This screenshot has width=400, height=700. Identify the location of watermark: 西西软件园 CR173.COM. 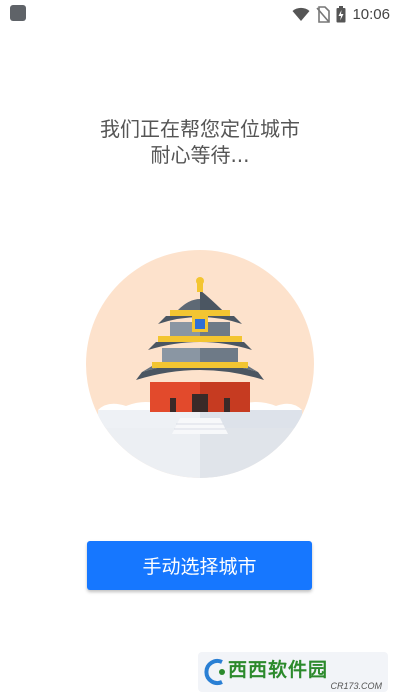
(293, 672).